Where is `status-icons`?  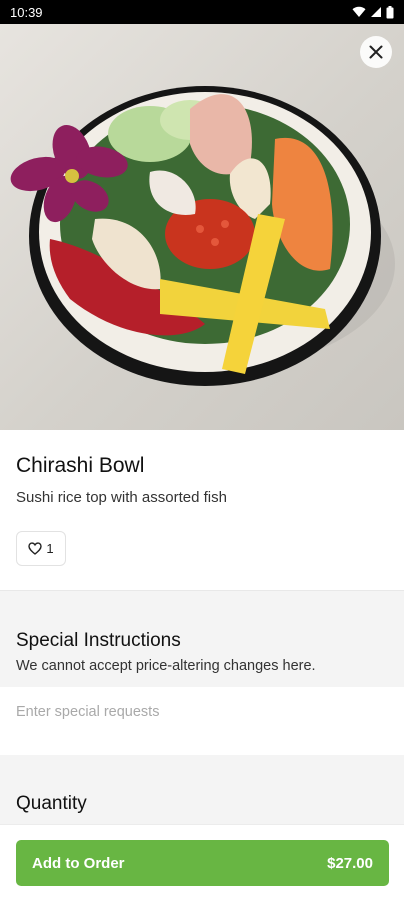
status-icons is located at coordinates (373, 12).